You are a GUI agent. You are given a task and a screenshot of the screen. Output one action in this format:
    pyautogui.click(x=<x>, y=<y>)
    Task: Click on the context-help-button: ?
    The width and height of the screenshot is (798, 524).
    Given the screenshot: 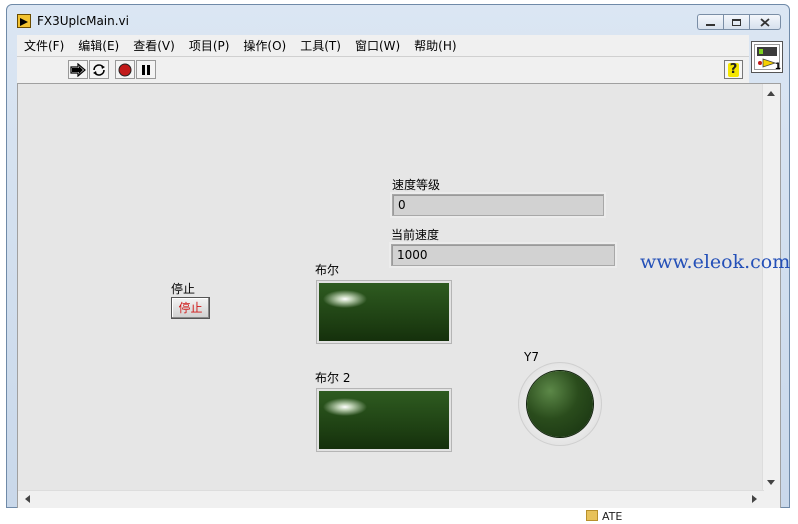 What is the action you would take?
    pyautogui.click(x=733, y=69)
    